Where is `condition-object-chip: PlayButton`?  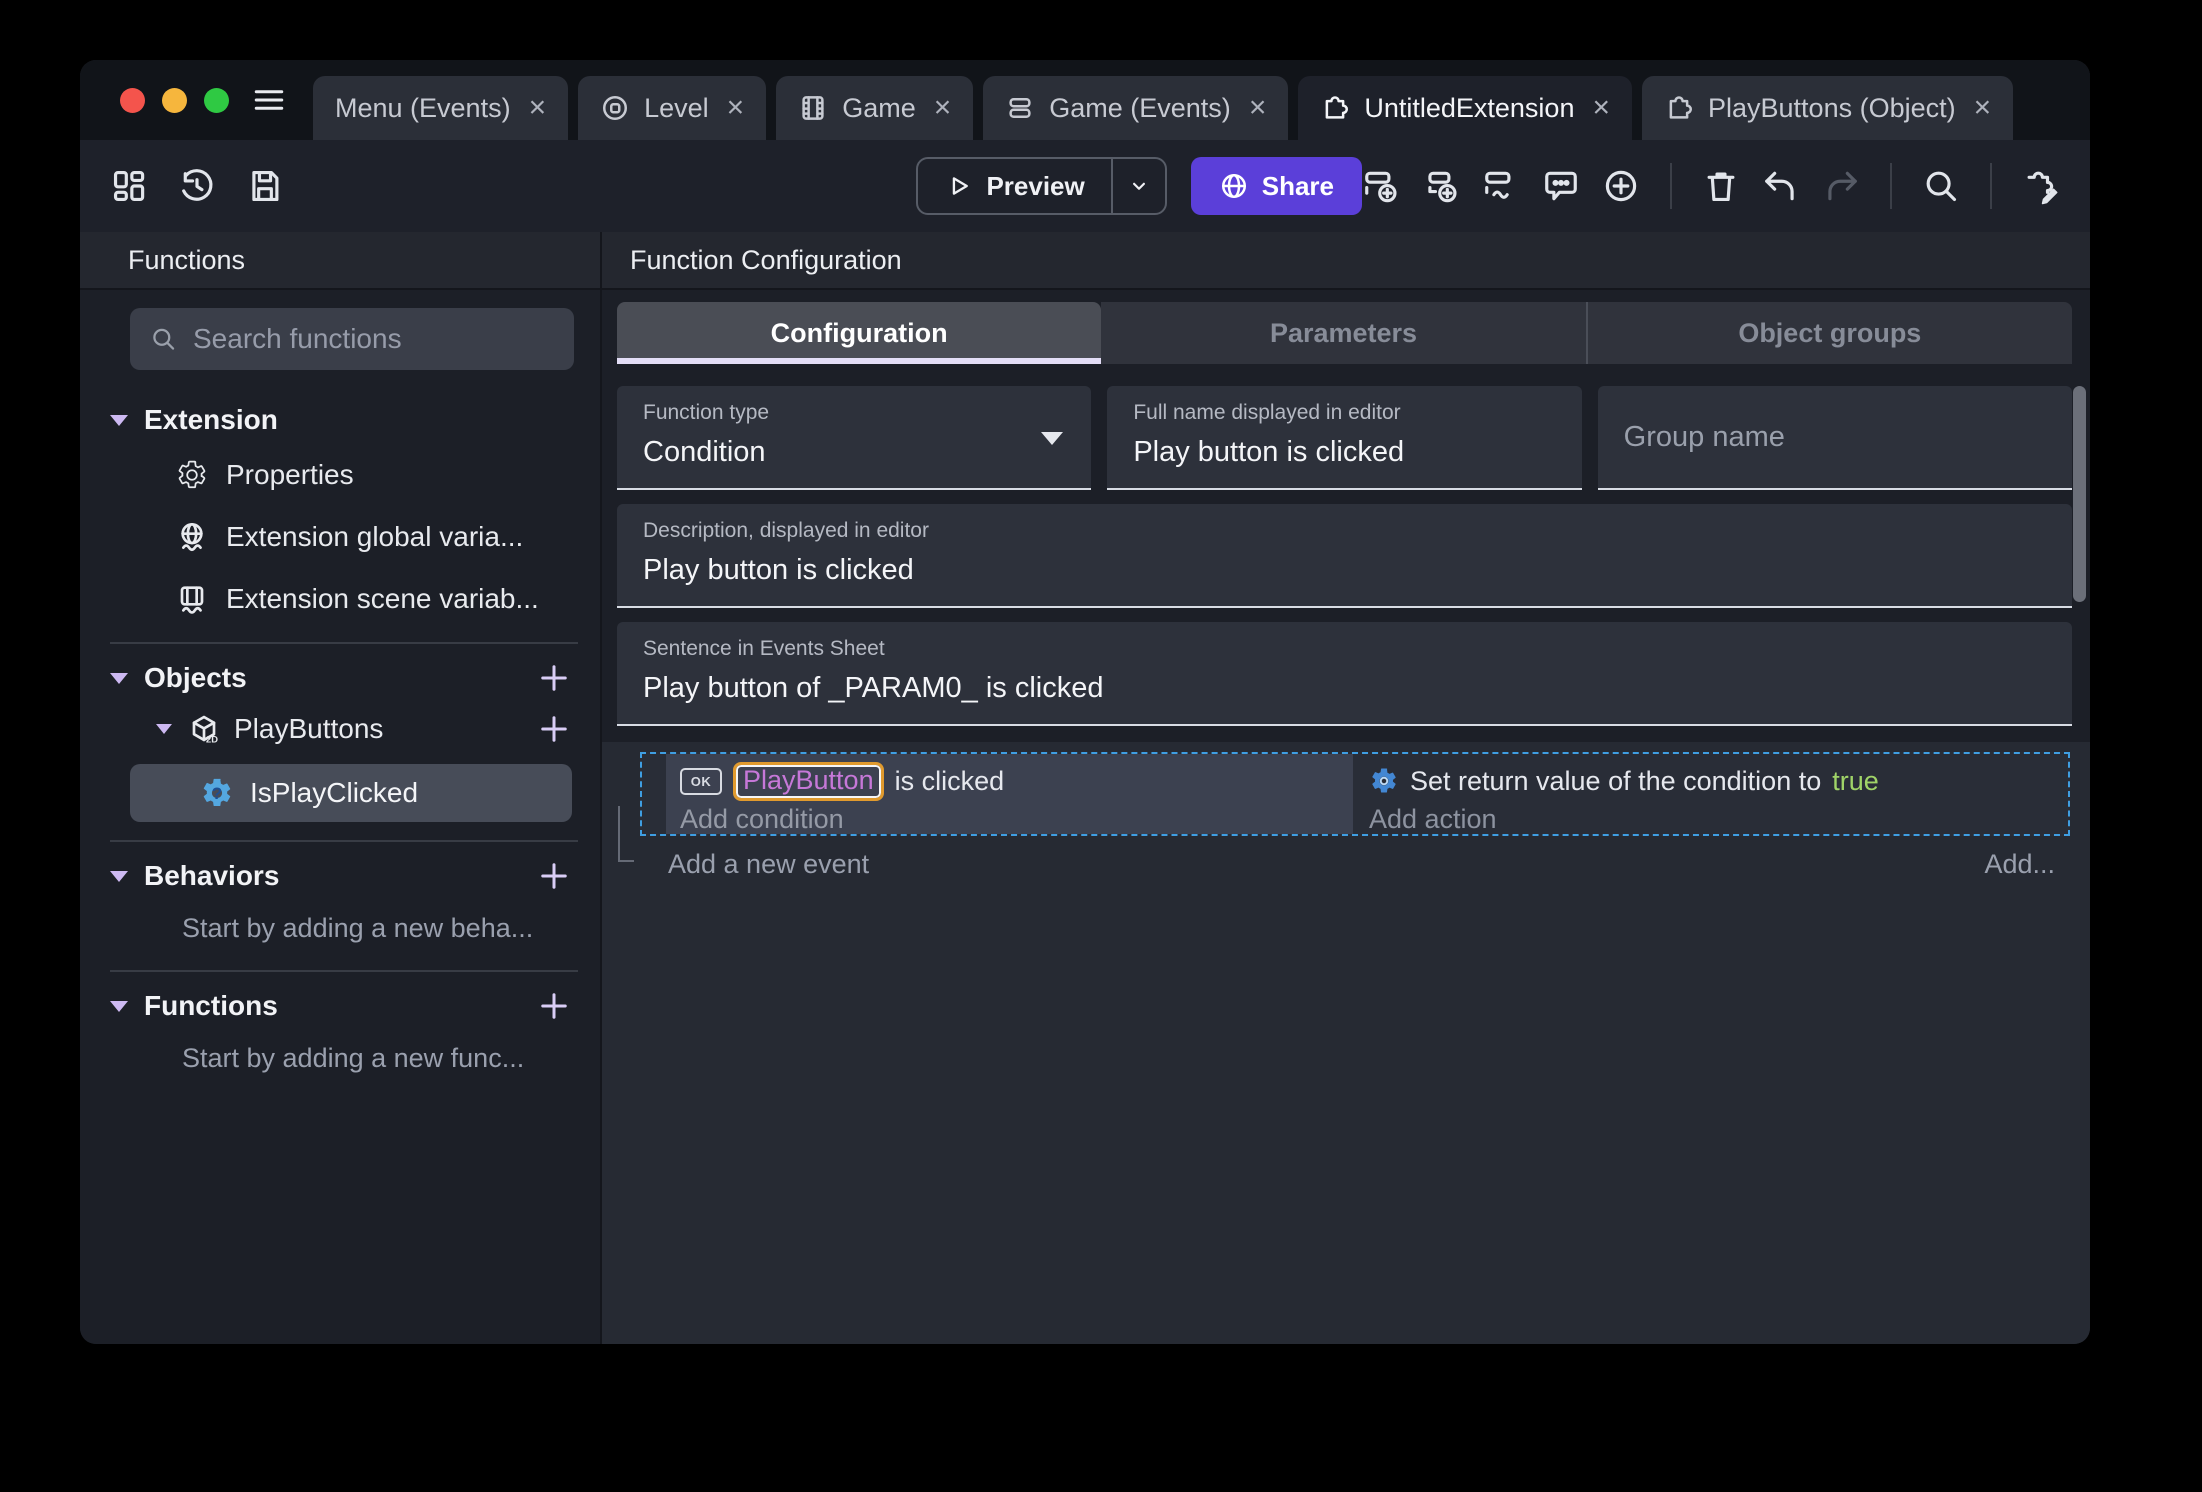
condition-object-chip: PlayButton is located at coordinates (808, 781).